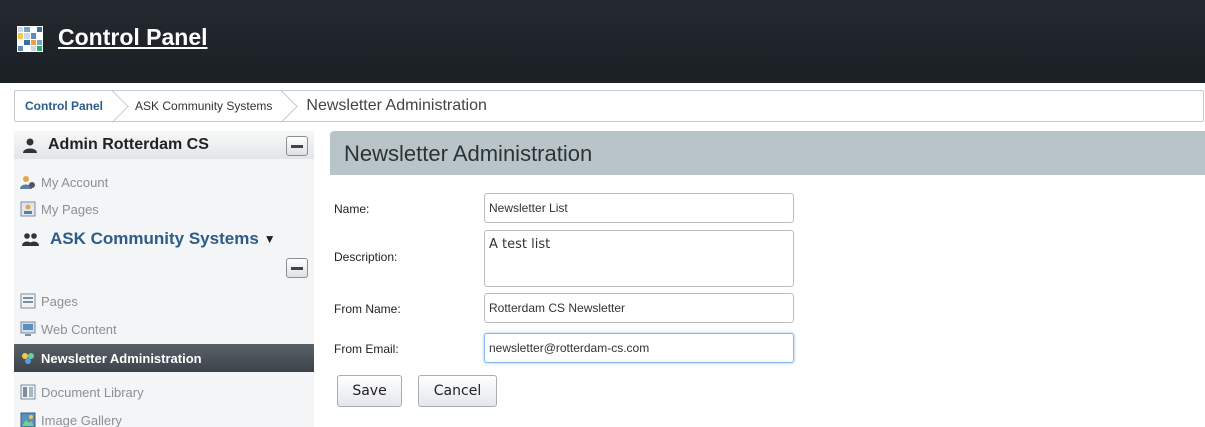 This screenshot has height=427, width=1205. I want to click on sidebar-item-image-gallery: Image Gallery, so click(164, 418).